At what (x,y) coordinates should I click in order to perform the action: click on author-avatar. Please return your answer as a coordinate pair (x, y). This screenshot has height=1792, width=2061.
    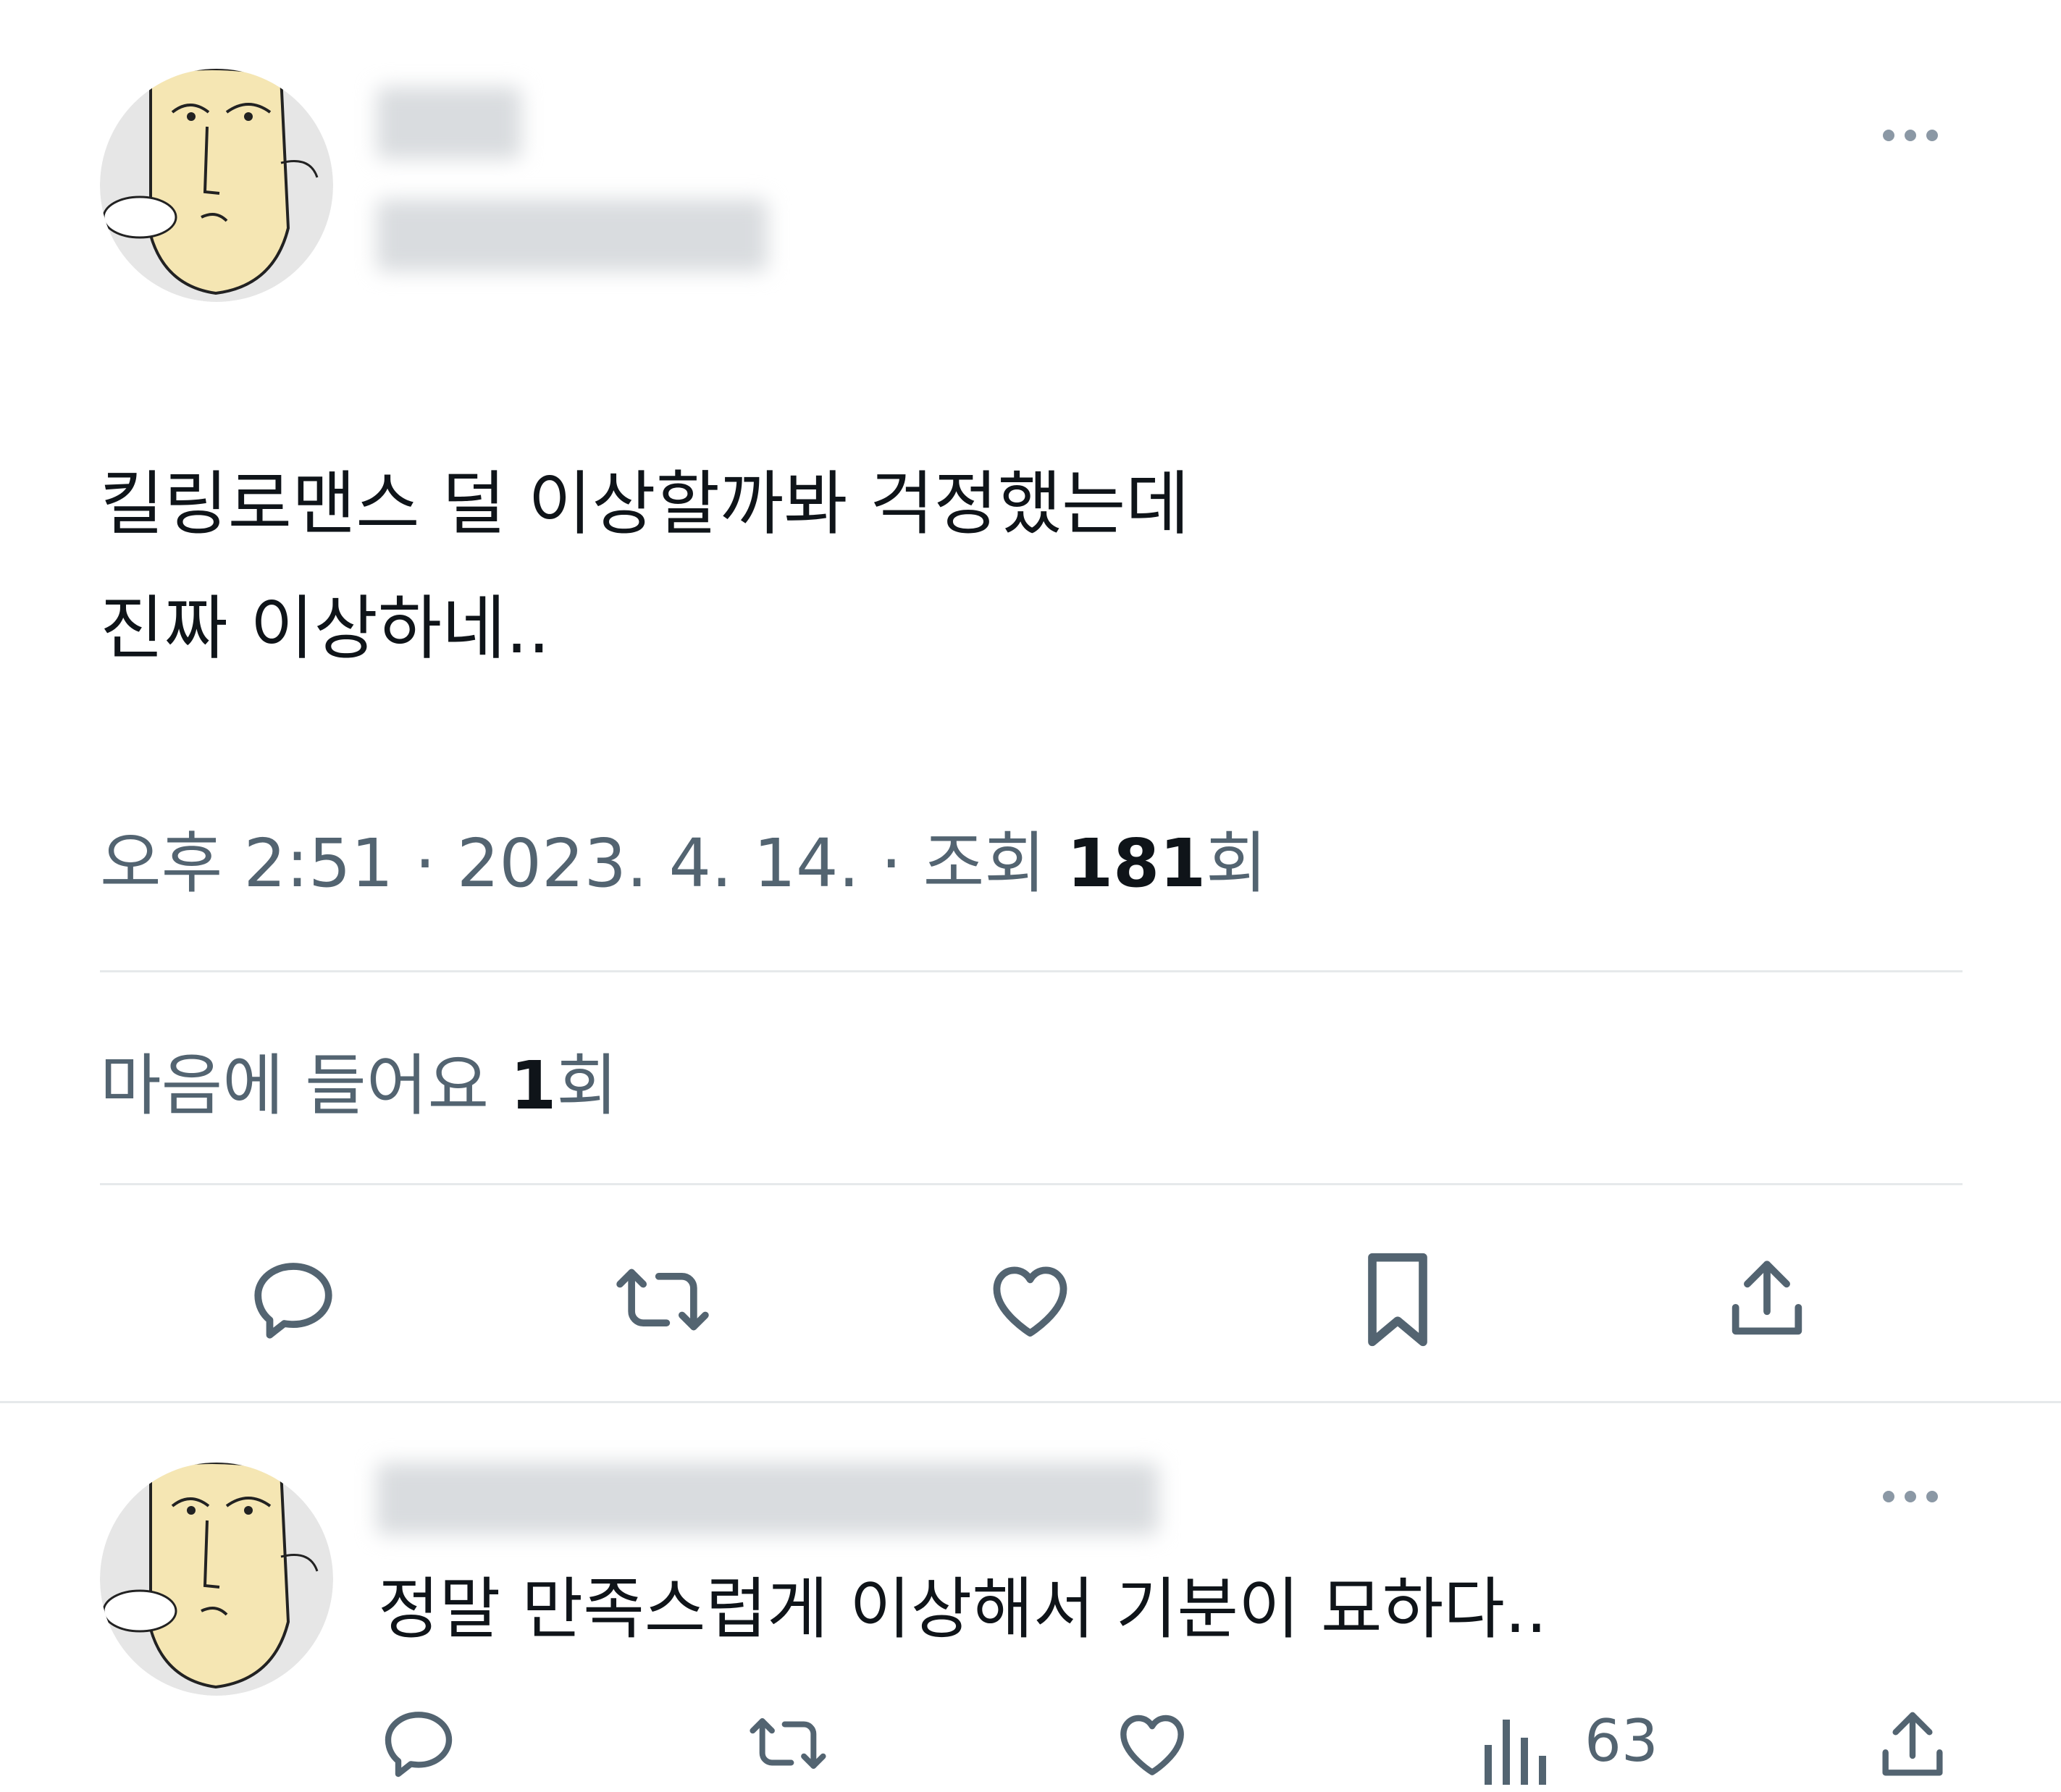
    Looking at the image, I should click on (217, 185).